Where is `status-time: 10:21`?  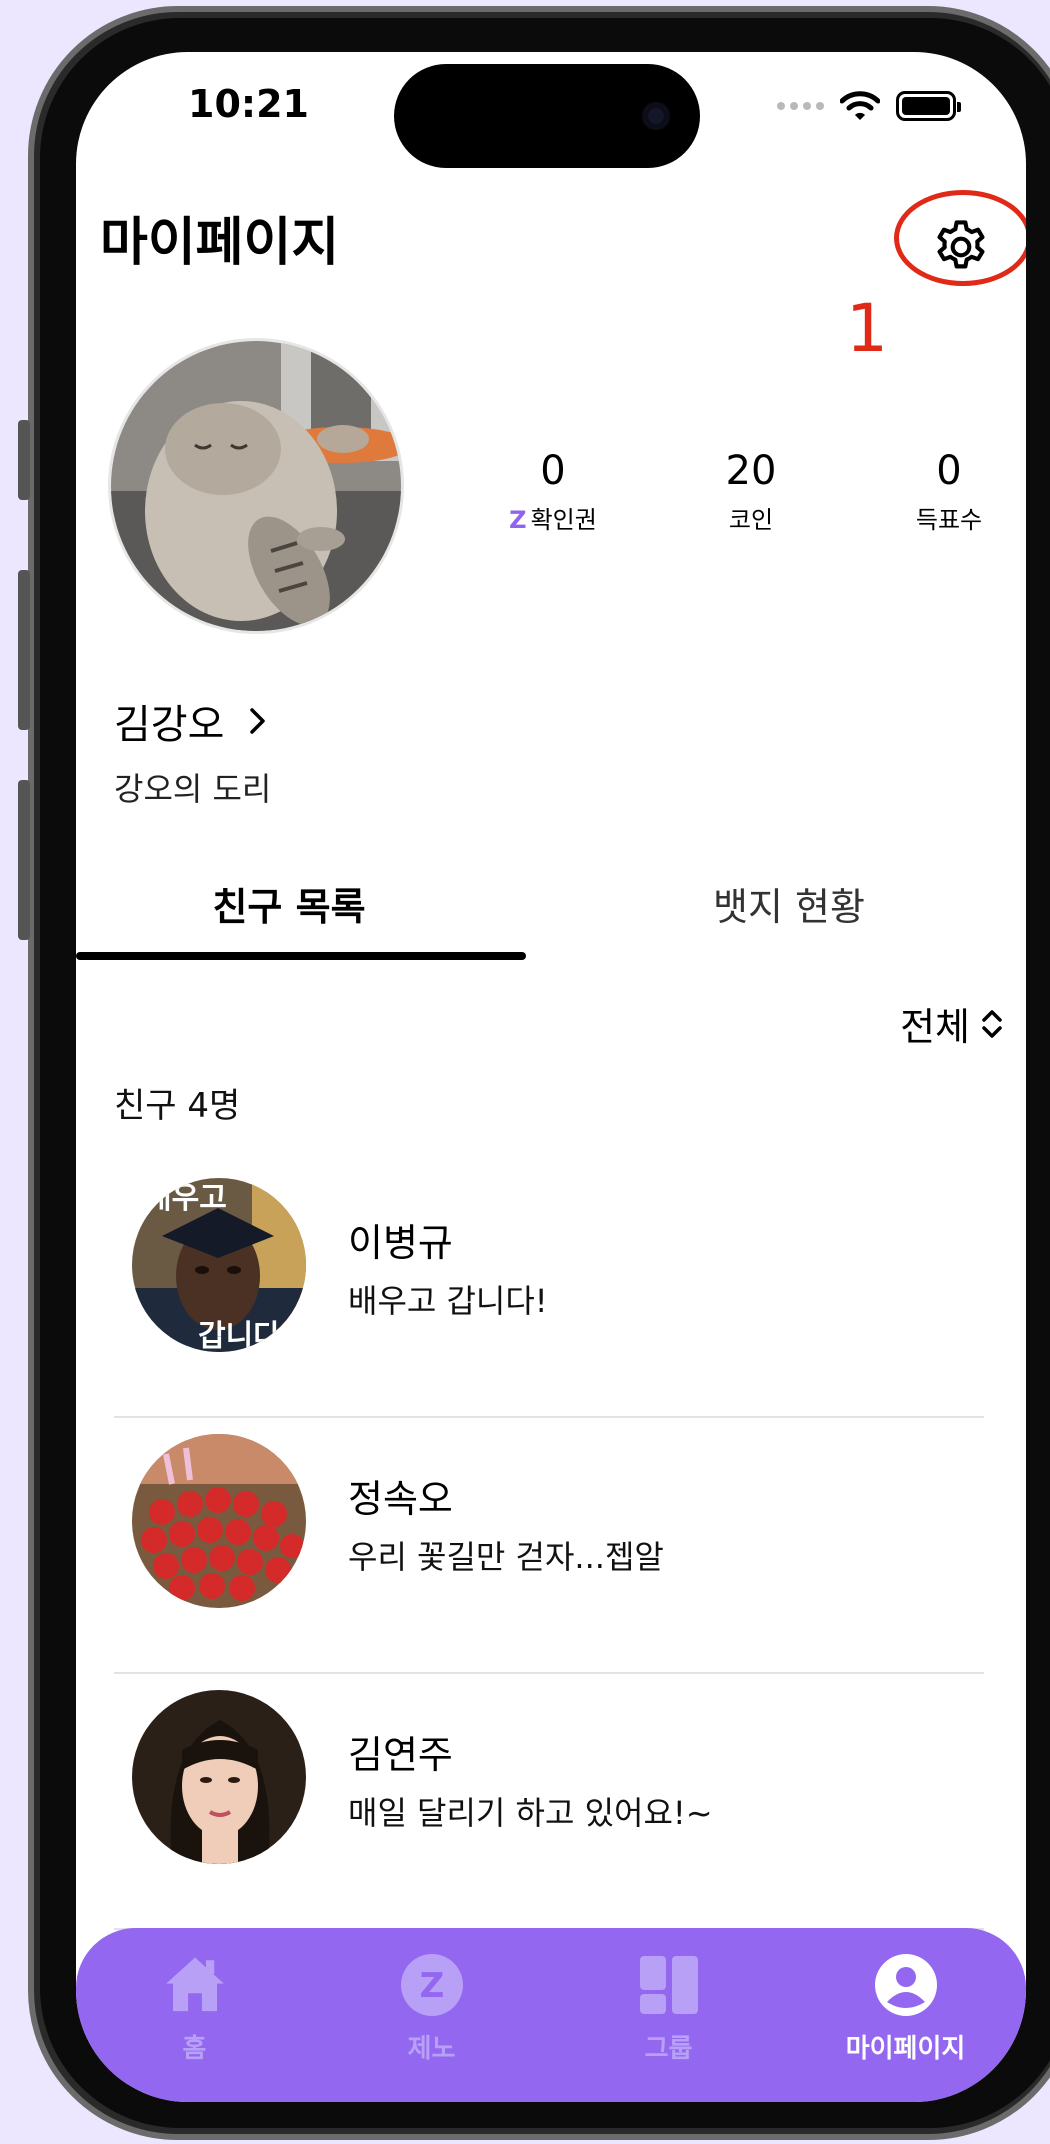
status-time: 10:21 is located at coordinates (248, 104).